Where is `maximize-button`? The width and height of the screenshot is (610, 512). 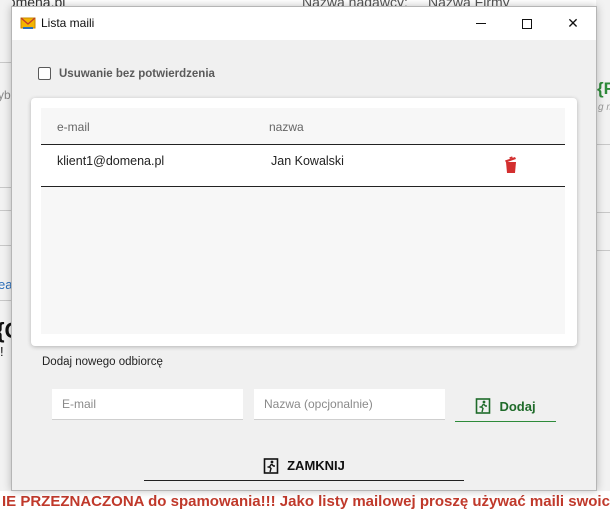
maximize-button is located at coordinates (527, 23).